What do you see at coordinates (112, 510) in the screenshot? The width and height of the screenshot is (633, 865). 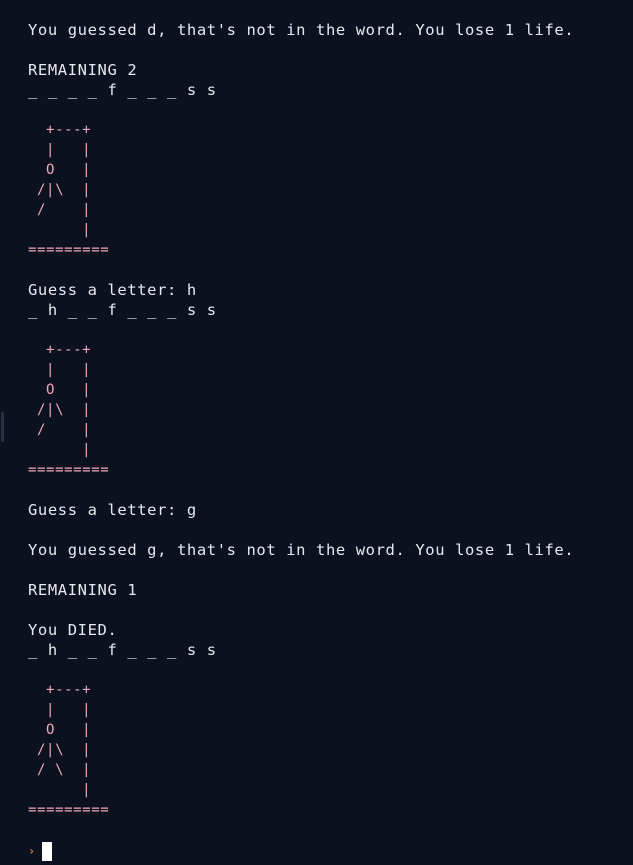 I see `output-line: Guess a letter: g` at bounding box center [112, 510].